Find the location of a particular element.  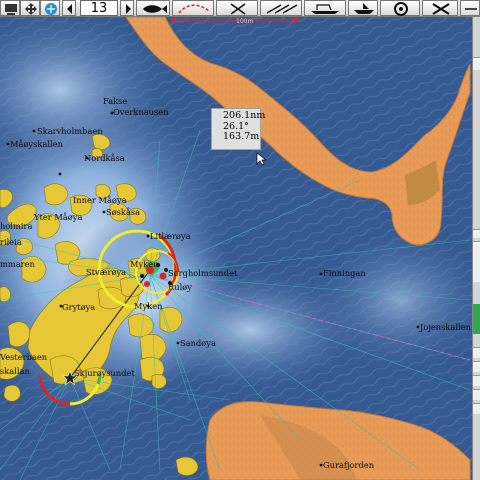

curve-track-icon is located at coordinates (194, 9).